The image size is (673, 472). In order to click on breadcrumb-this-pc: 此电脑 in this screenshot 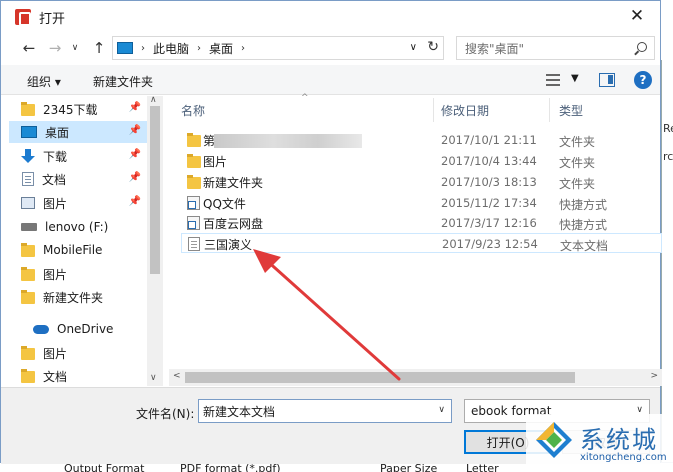, I will do `click(171, 48)`.